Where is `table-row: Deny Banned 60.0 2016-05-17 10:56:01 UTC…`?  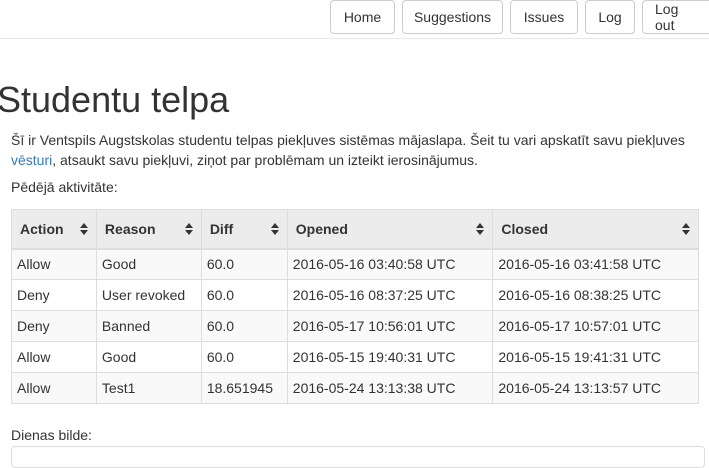 table-row: Deny Banned 60.0 2016-05-17 10:56:01 UTC… is located at coordinates (355, 326).